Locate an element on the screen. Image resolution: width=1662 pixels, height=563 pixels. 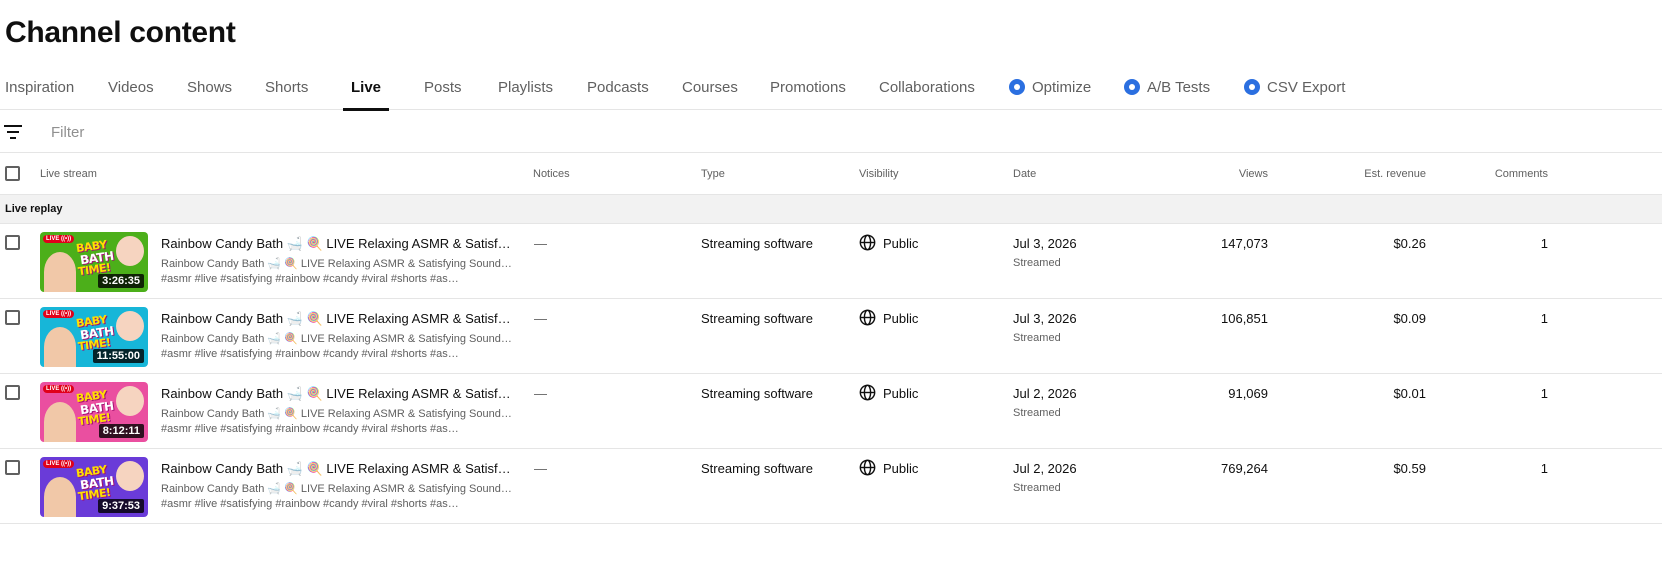
tab-label: Collaborations is located at coordinates (927, 87).